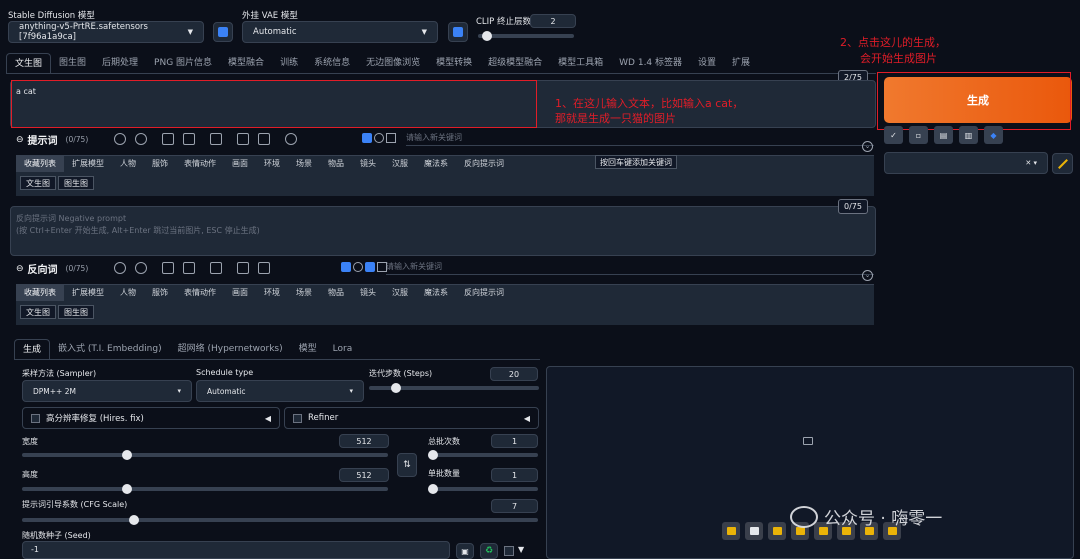  What do you see at coordinates (297, 418) in the screenshot?
I see `refiner-checkbox` at bounding box center [297, 418].